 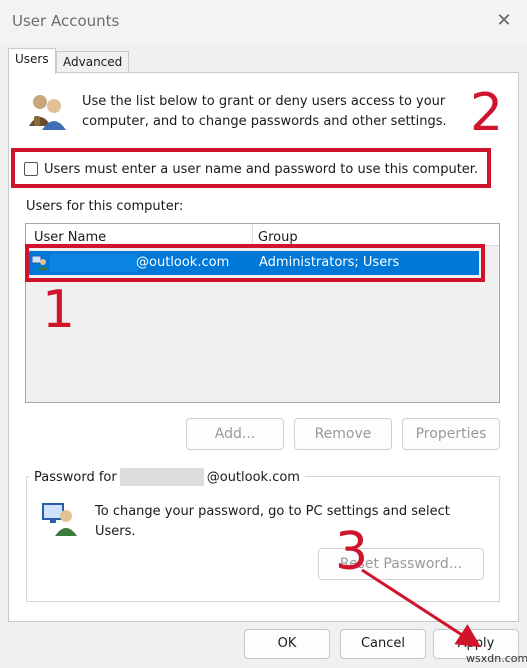 I want to click on users-icon, so click(x=47, y=112).